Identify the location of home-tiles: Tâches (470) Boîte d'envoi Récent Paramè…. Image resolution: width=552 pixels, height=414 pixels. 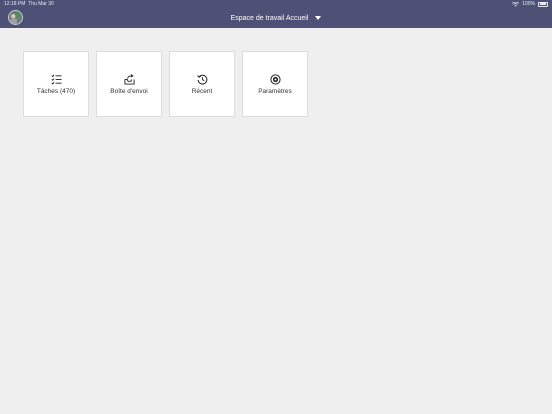
(165, 84).